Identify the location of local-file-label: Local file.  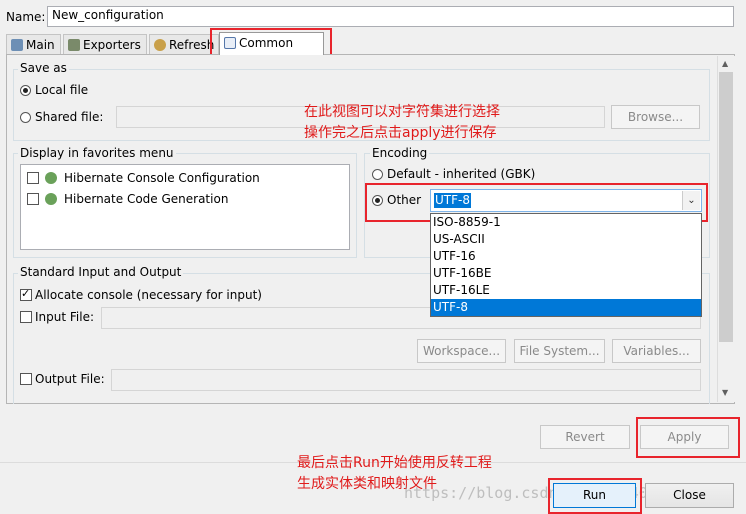
(62, 90).